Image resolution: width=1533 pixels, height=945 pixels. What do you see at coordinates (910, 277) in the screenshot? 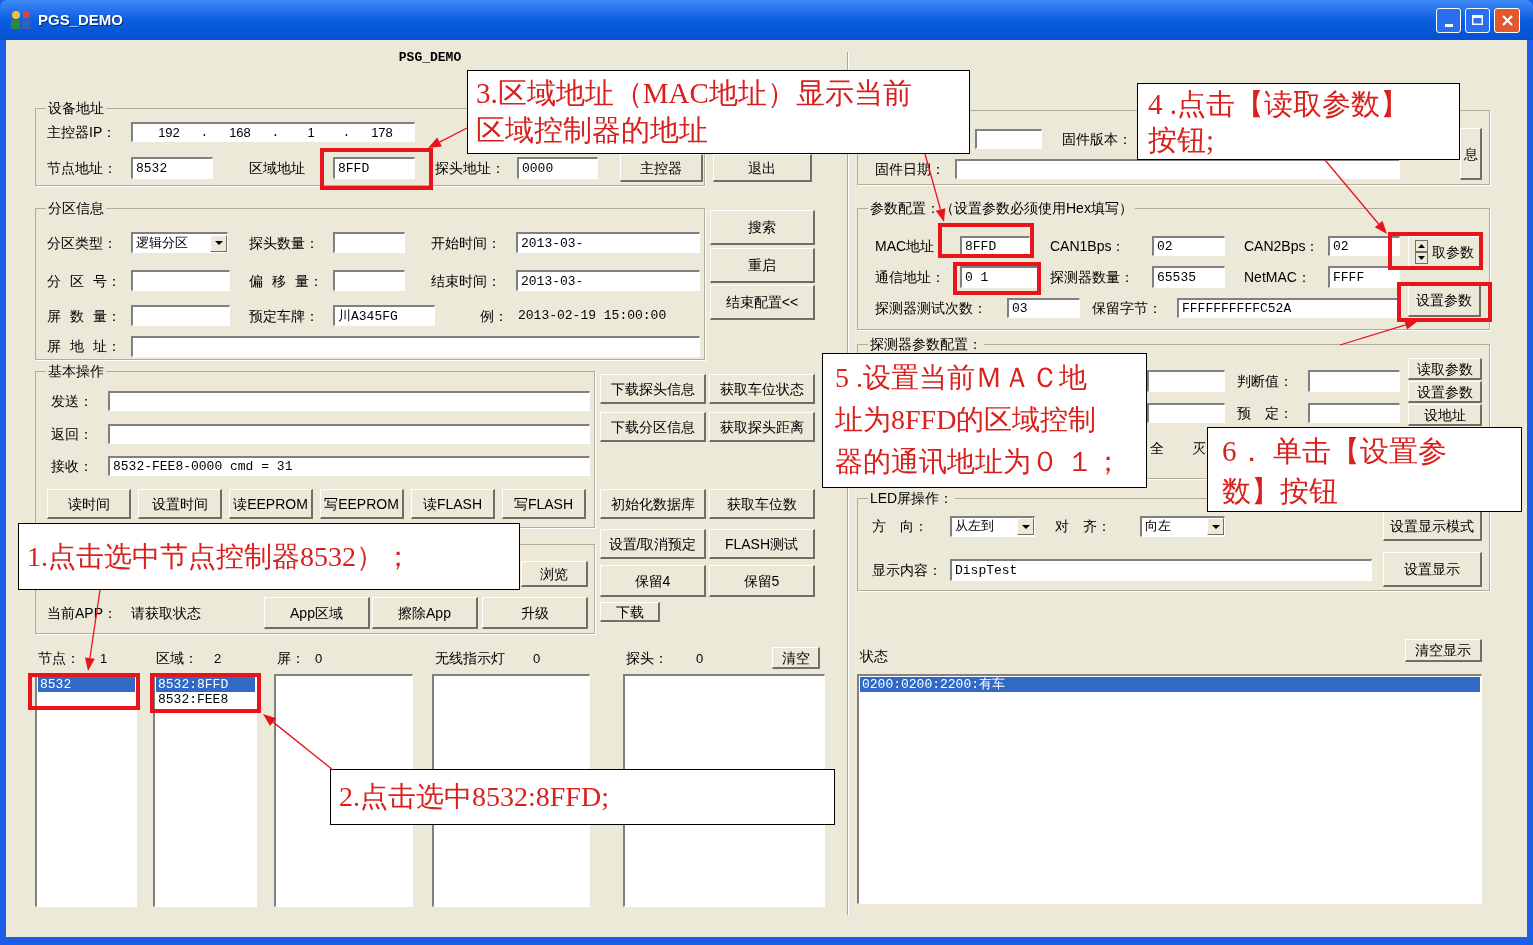
I see `field-label: 通信地址：` at bounding box center [910, 277].